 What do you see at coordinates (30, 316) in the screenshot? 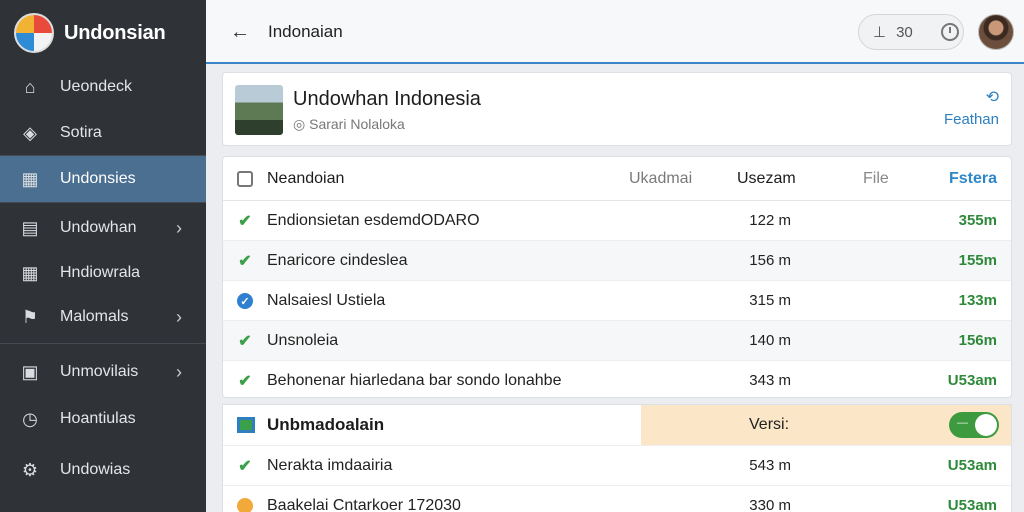
I see `flag-icon: ⚑` at bounding box center [30, 316].